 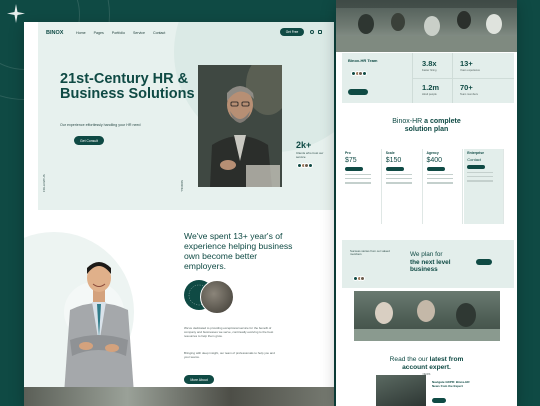 I want to click on stat-value: 3.8x, so click(x=429, y=63).